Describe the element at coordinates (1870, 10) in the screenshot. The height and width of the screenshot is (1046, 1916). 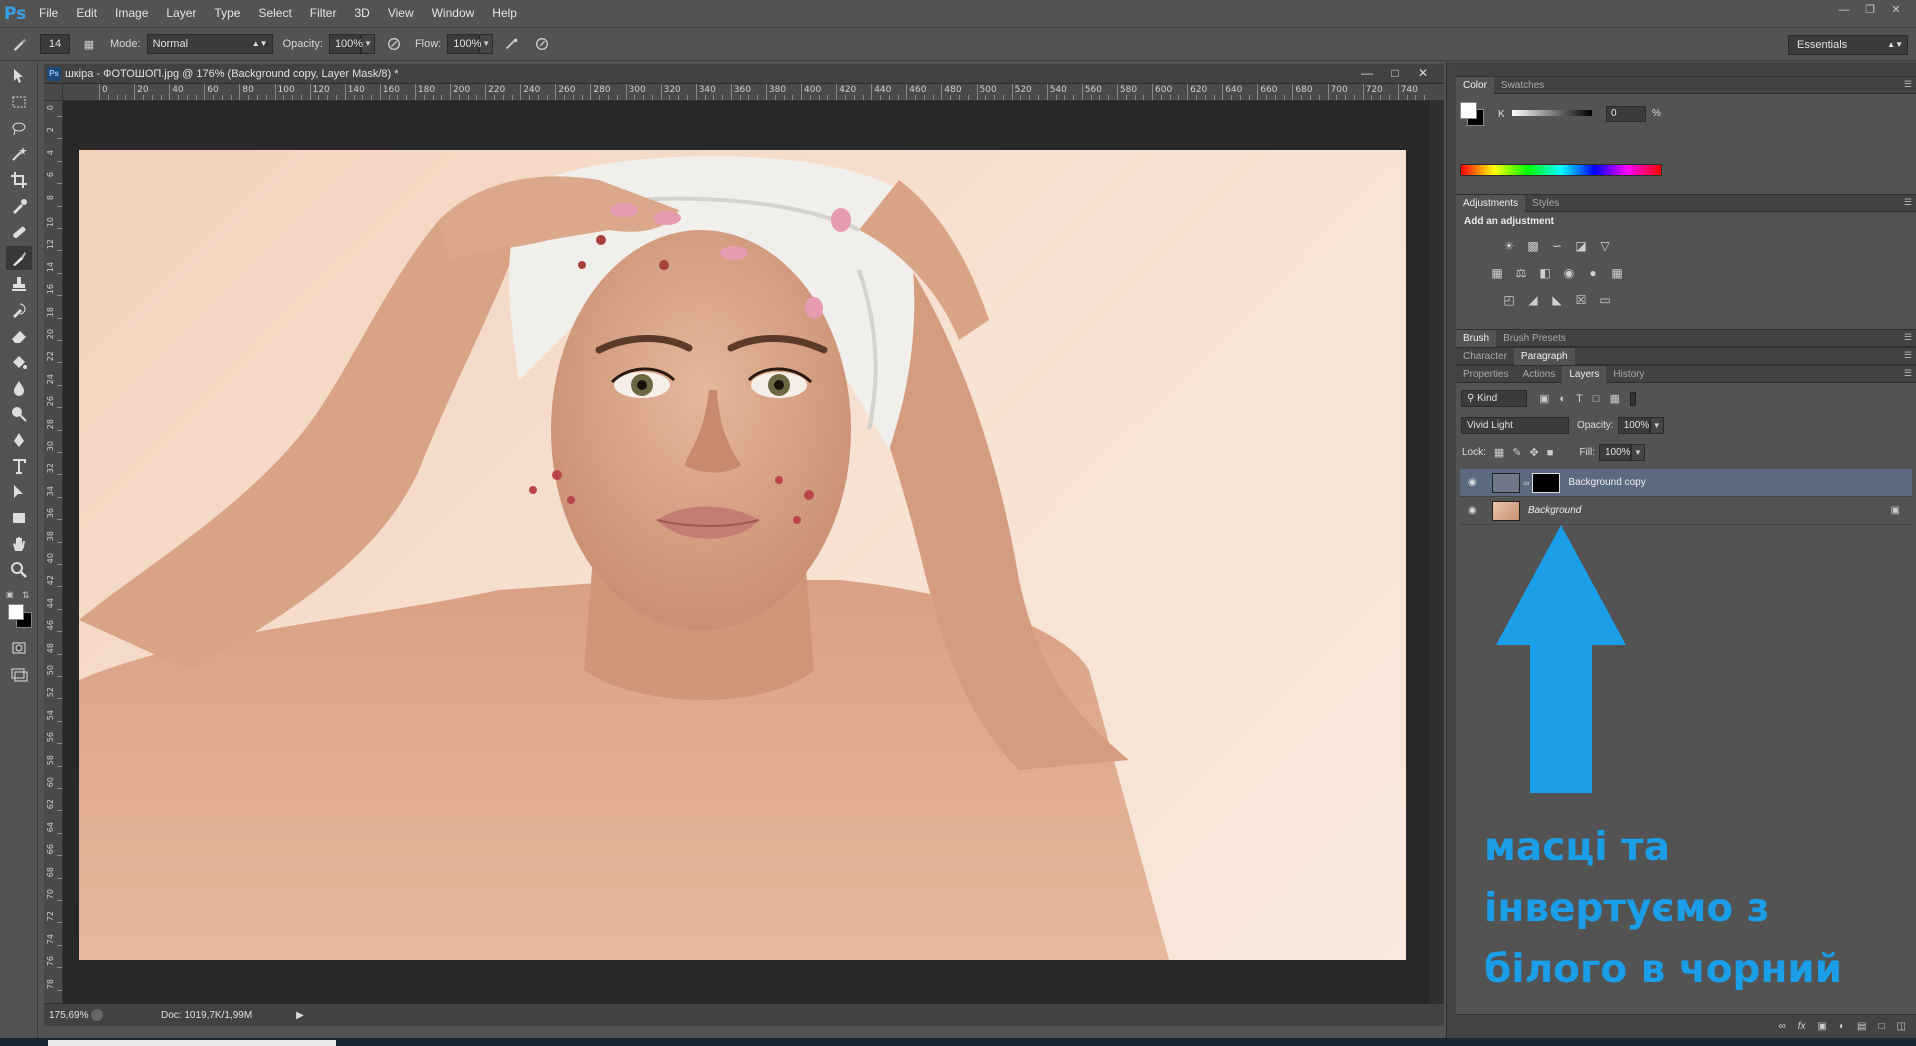
I see `restore-icon: ❐` at that location.